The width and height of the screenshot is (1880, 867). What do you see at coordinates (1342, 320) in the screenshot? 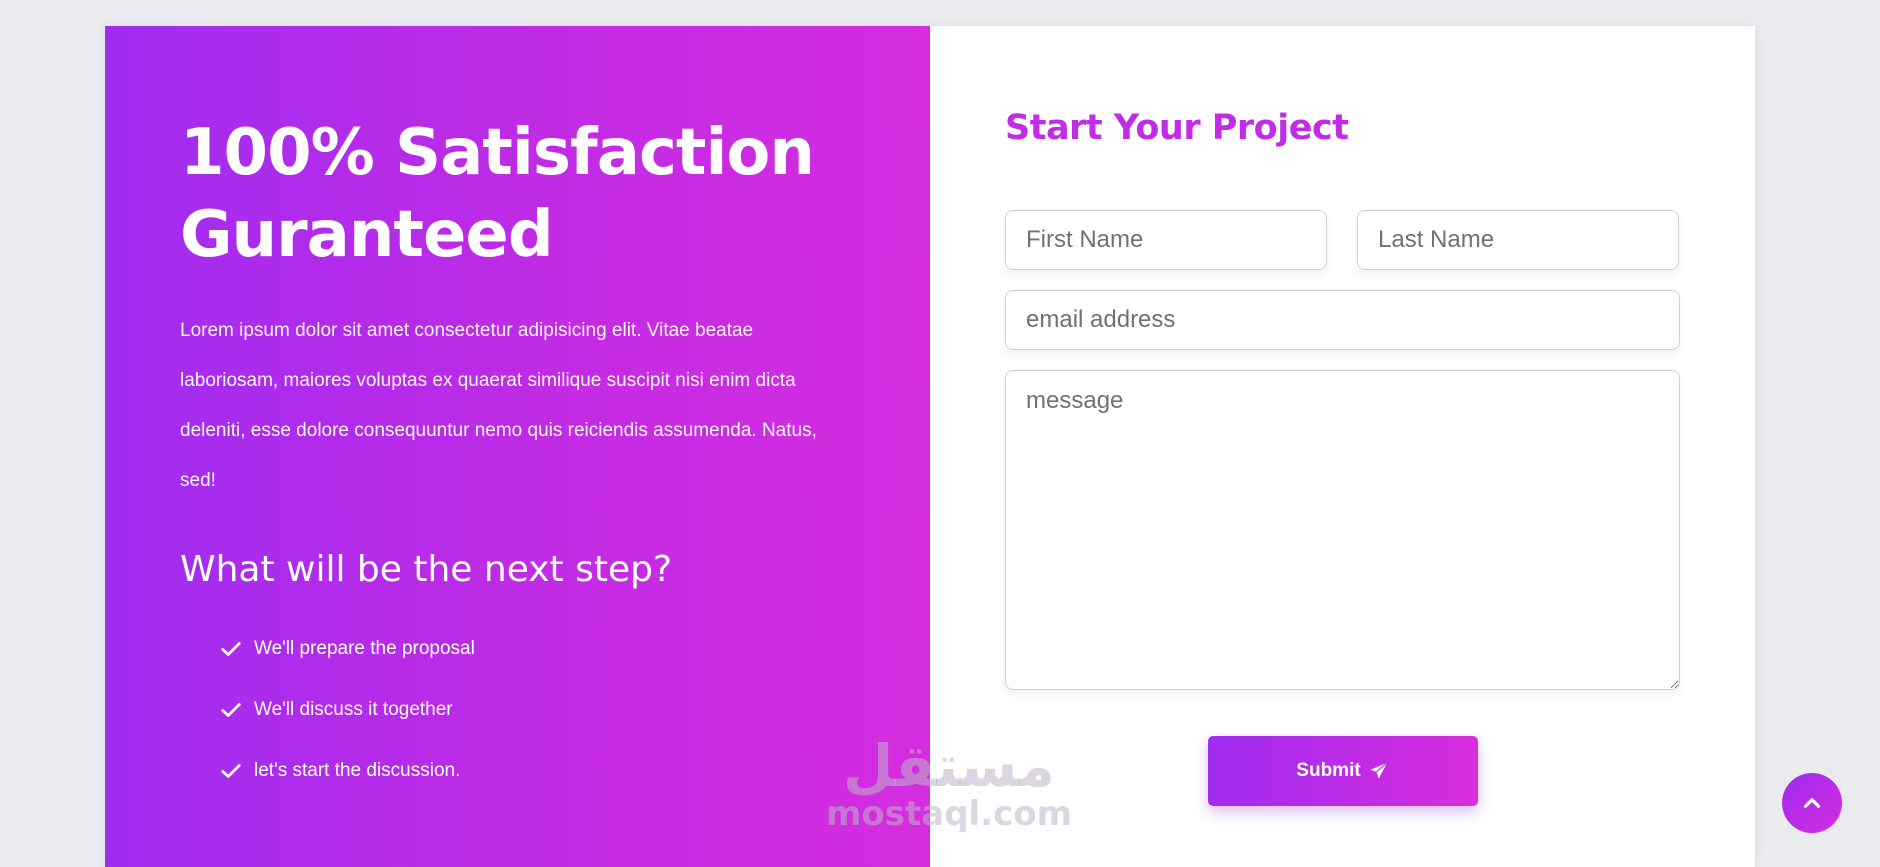
I see `email-input` at bounding box center [1342, 320].